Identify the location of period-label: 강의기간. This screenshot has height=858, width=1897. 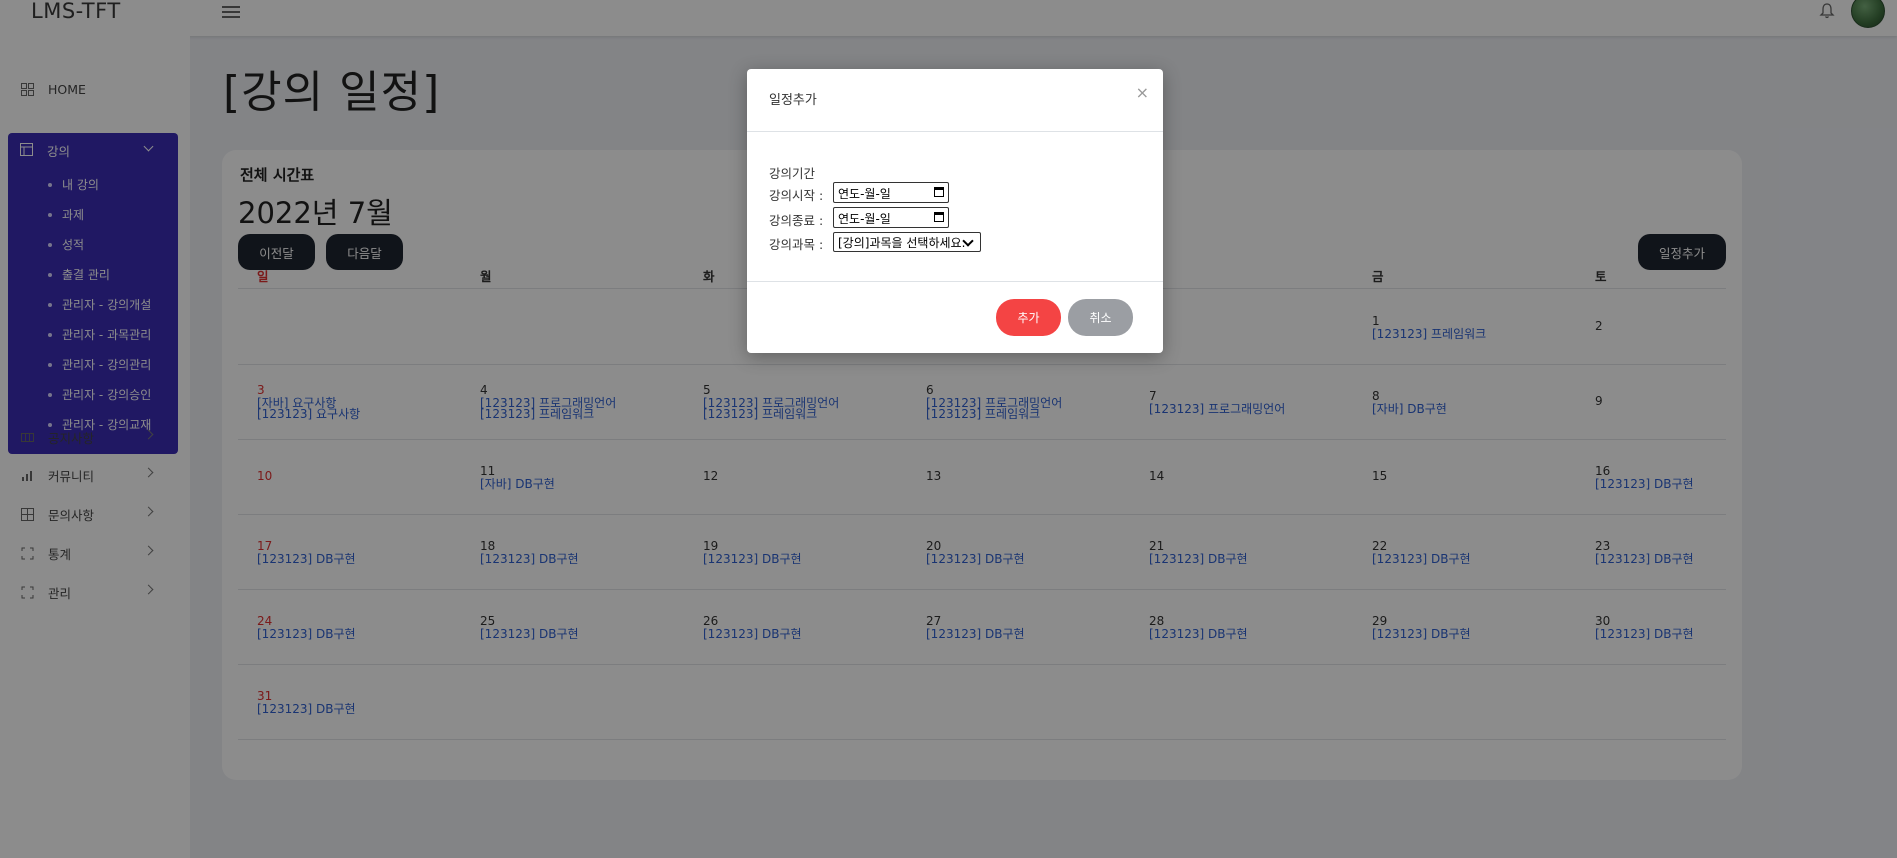
(792, 173).